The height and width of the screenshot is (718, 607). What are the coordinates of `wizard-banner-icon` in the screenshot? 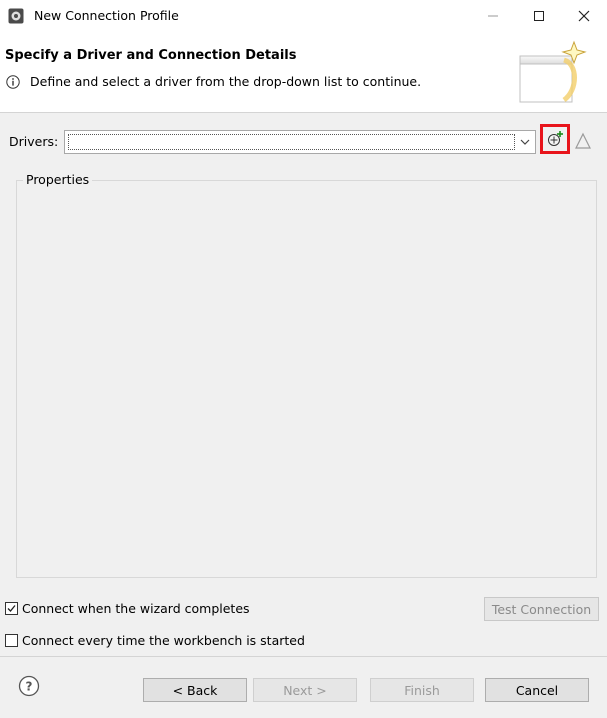 It's located at (553, 71).